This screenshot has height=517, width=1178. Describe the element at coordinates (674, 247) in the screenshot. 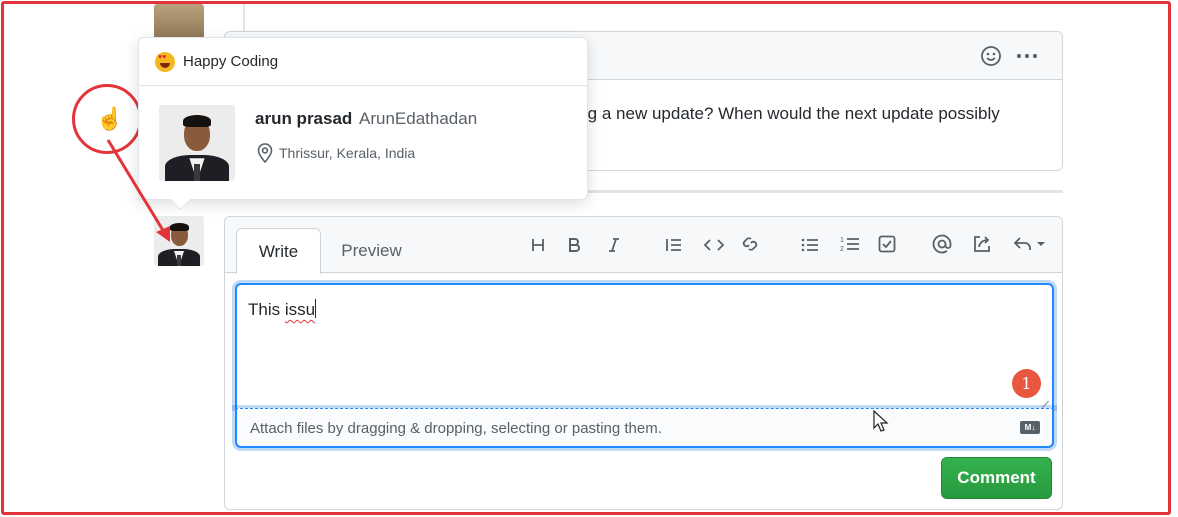

I see `quote-icon` at that location.